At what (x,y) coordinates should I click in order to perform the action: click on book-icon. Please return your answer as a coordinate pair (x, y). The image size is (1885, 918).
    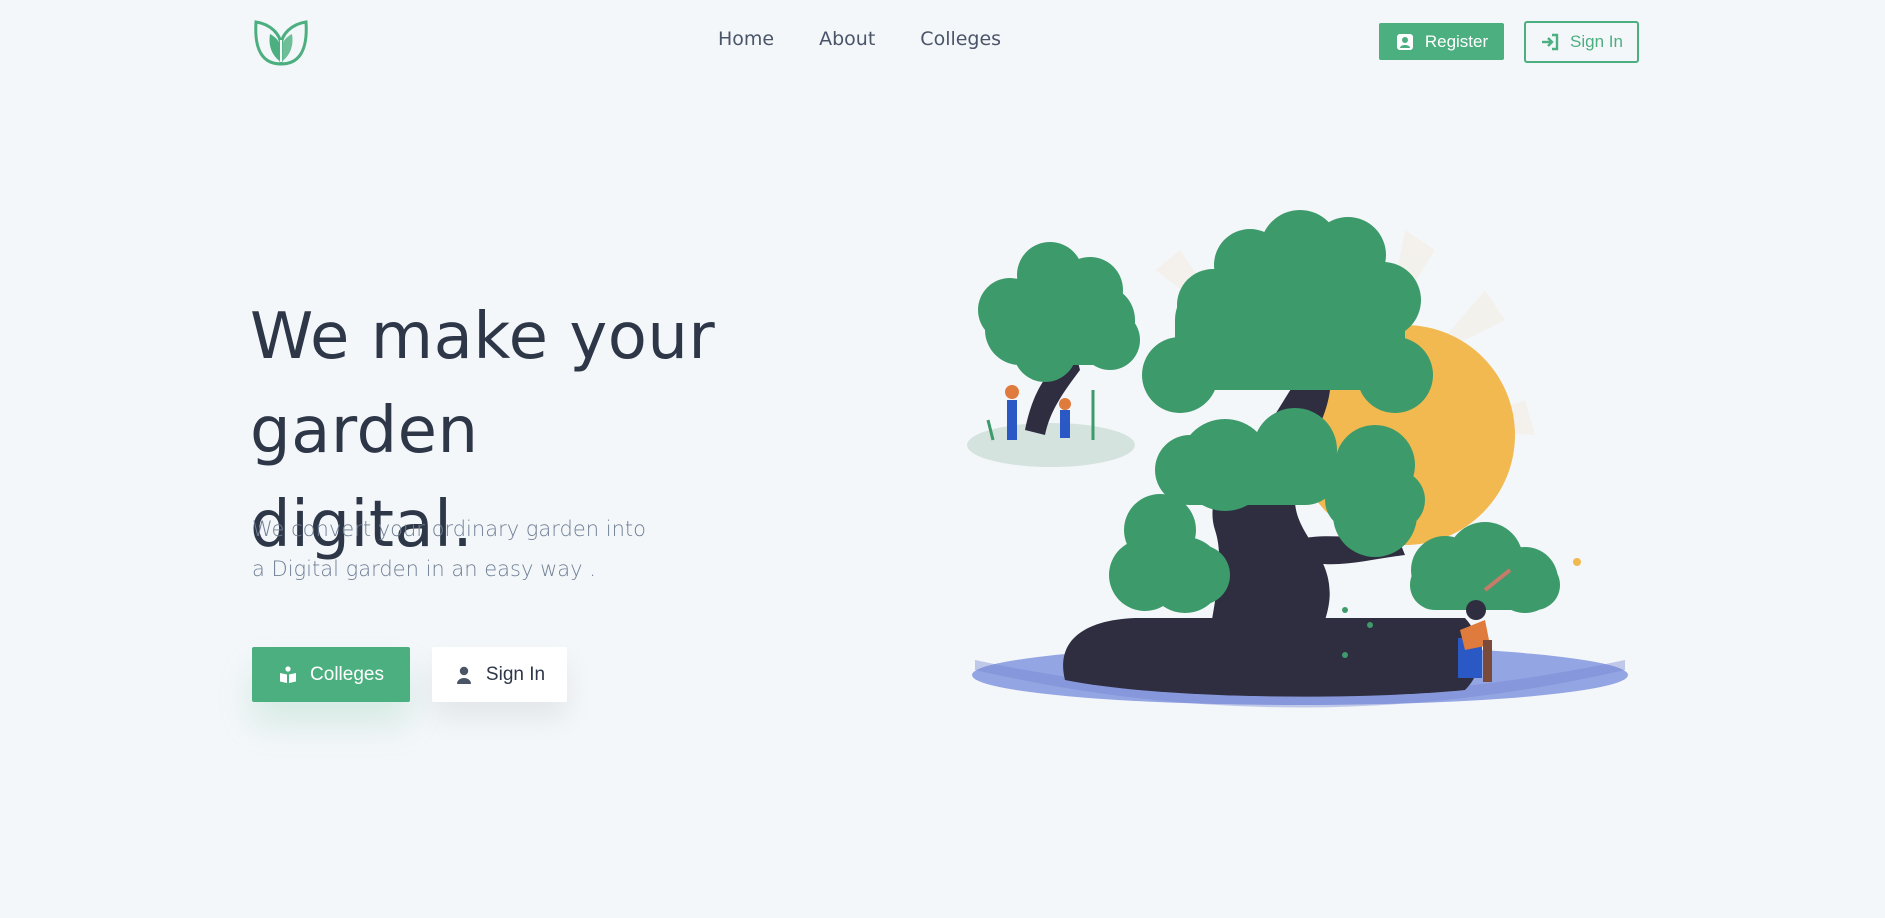
    Looking at the image, I should click on (288, 674).